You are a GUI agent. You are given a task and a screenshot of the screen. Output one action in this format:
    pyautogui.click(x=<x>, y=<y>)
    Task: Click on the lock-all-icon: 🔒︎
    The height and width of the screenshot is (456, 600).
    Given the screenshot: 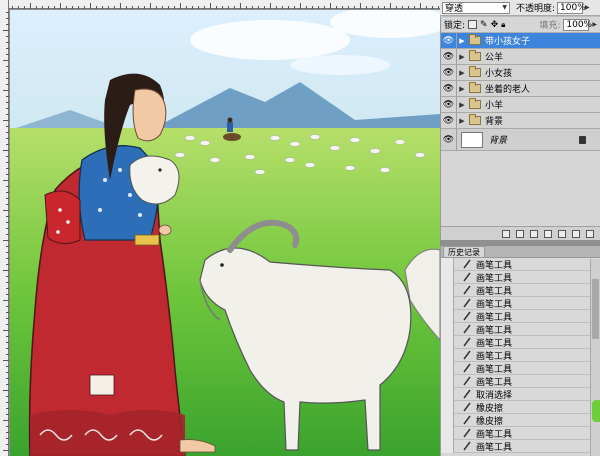 What is the action you would take?
    pyautogui.click(x=503, y=25)
    